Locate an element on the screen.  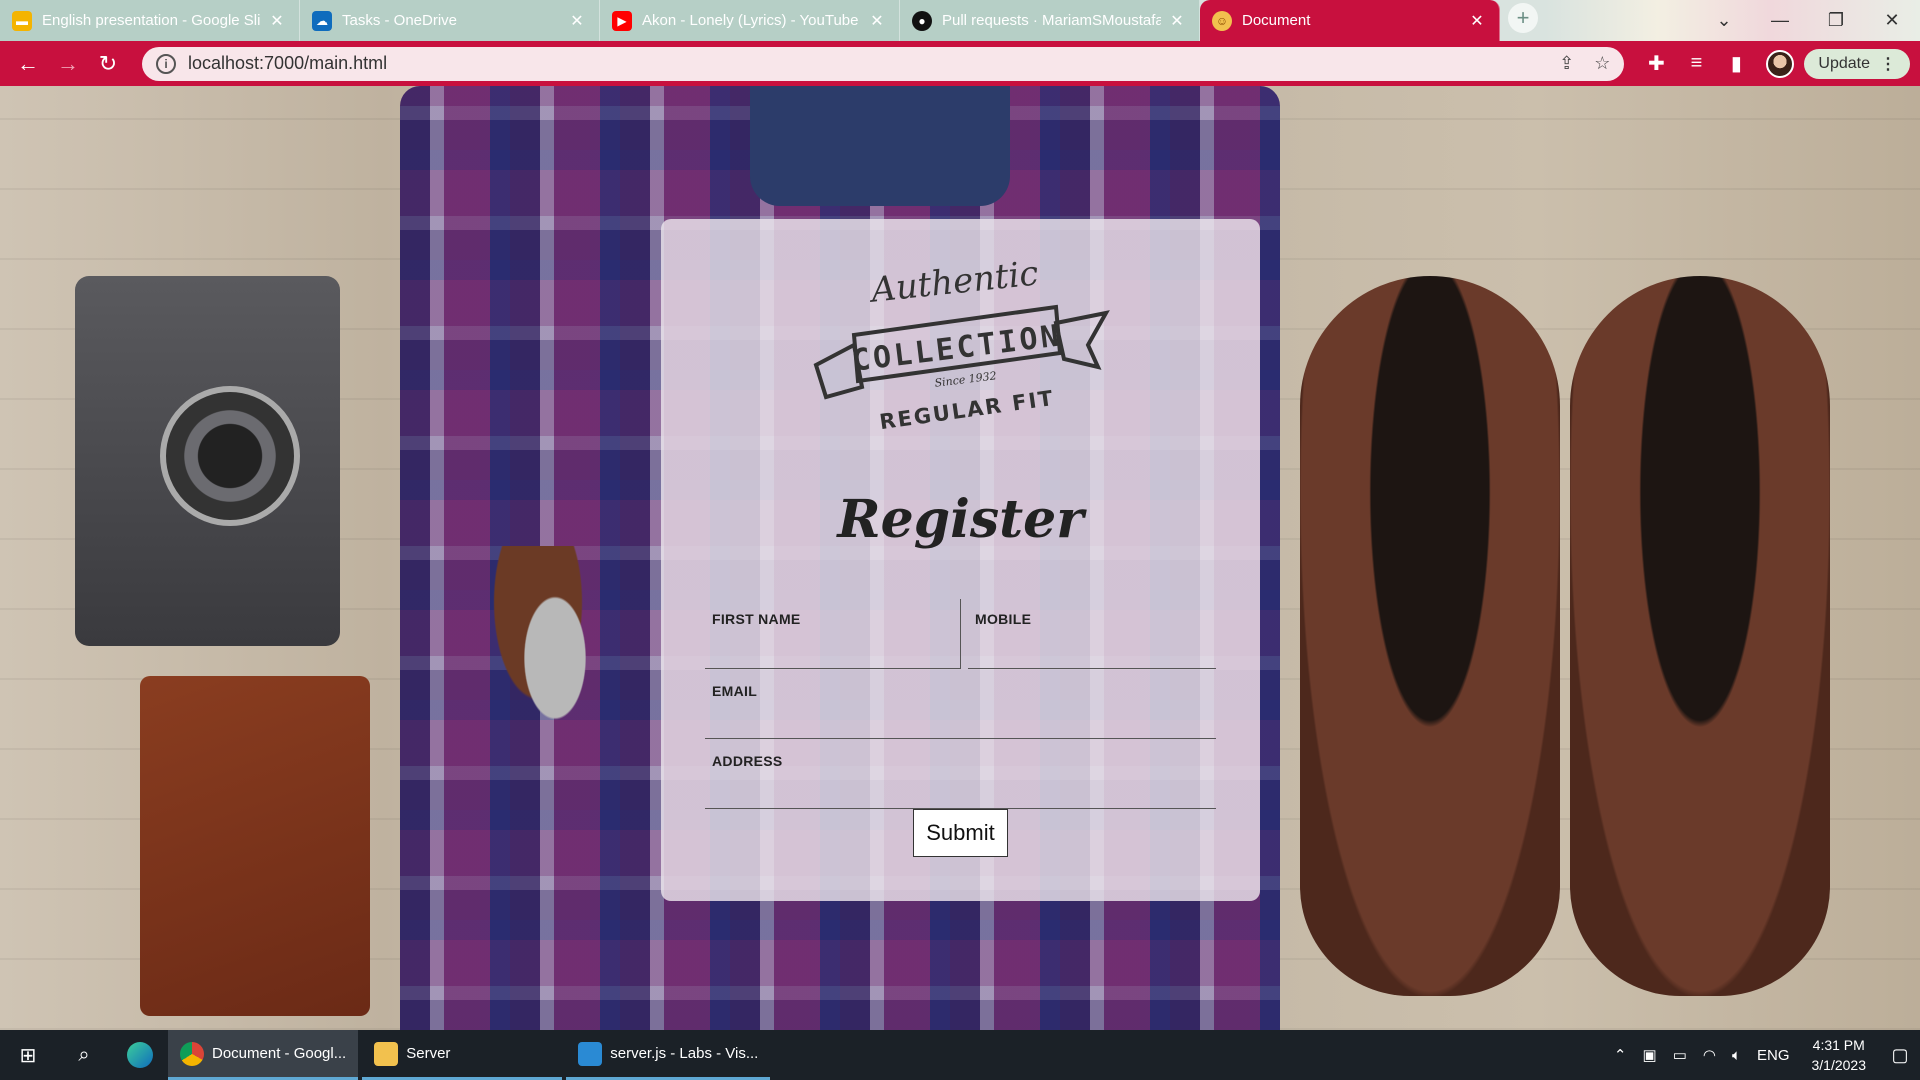
camera-lens is located at coordinates (230, 456).